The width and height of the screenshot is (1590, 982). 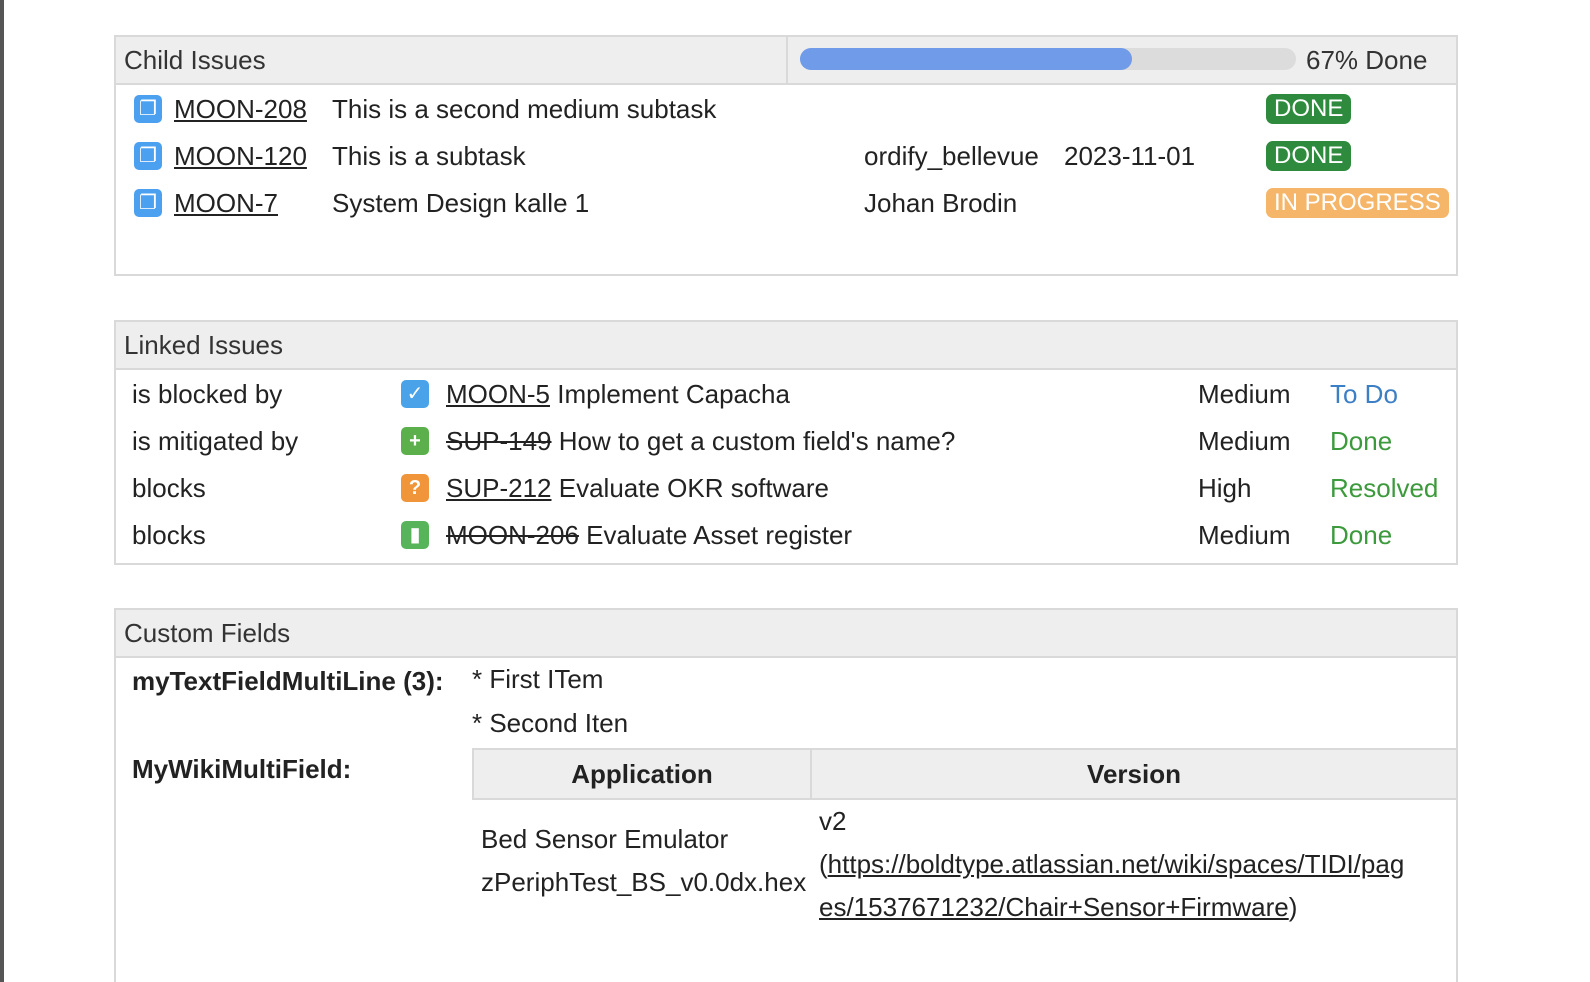 I want to click on issue-status: Resolved, so click(x=1384, y=488).